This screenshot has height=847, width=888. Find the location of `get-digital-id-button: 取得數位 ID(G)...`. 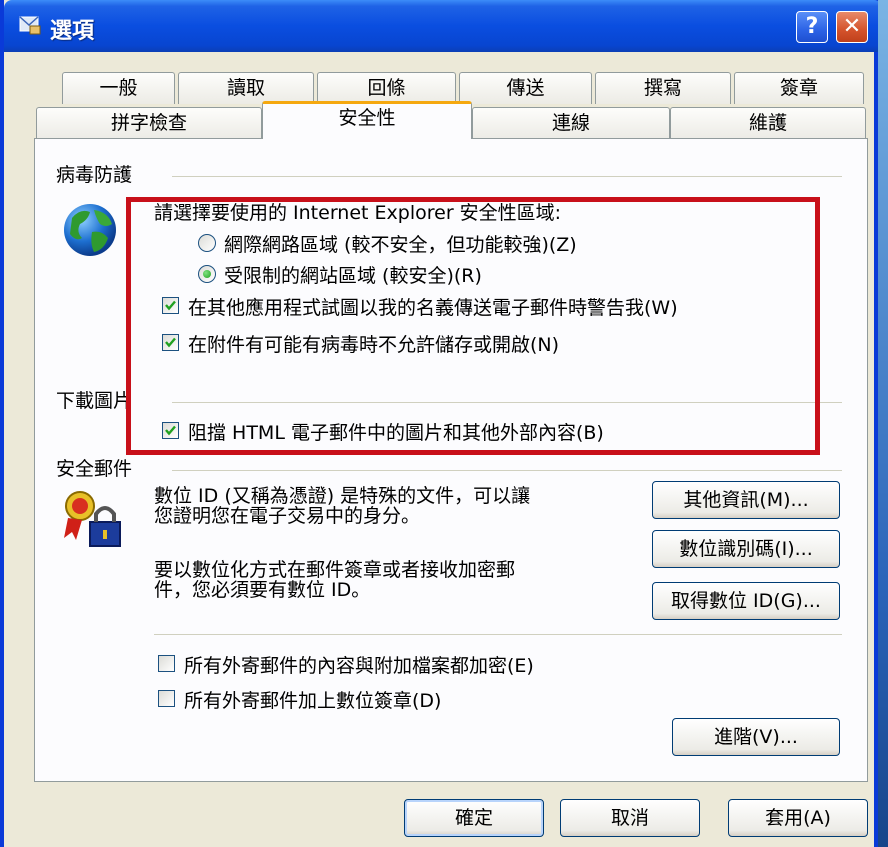

get-digital-id-button: 取得數位 ID(G)... is located at coordinates (746, 601).